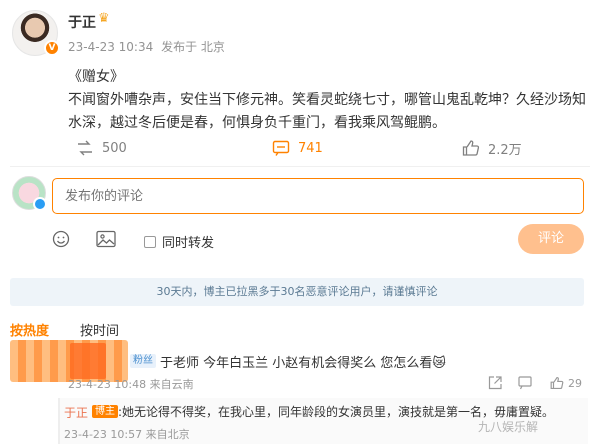  Describe the element at coordinates (40, 204) in the screenshot. I see `my-verified-icon` at that location.